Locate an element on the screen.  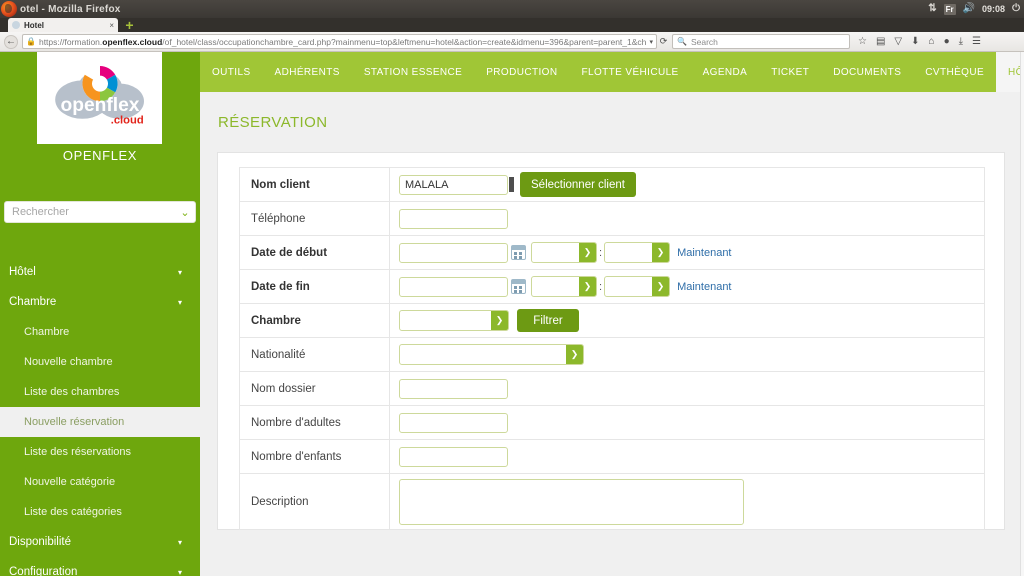
date-fin-hour-select: ❯ is located at coordinates (564, 286).